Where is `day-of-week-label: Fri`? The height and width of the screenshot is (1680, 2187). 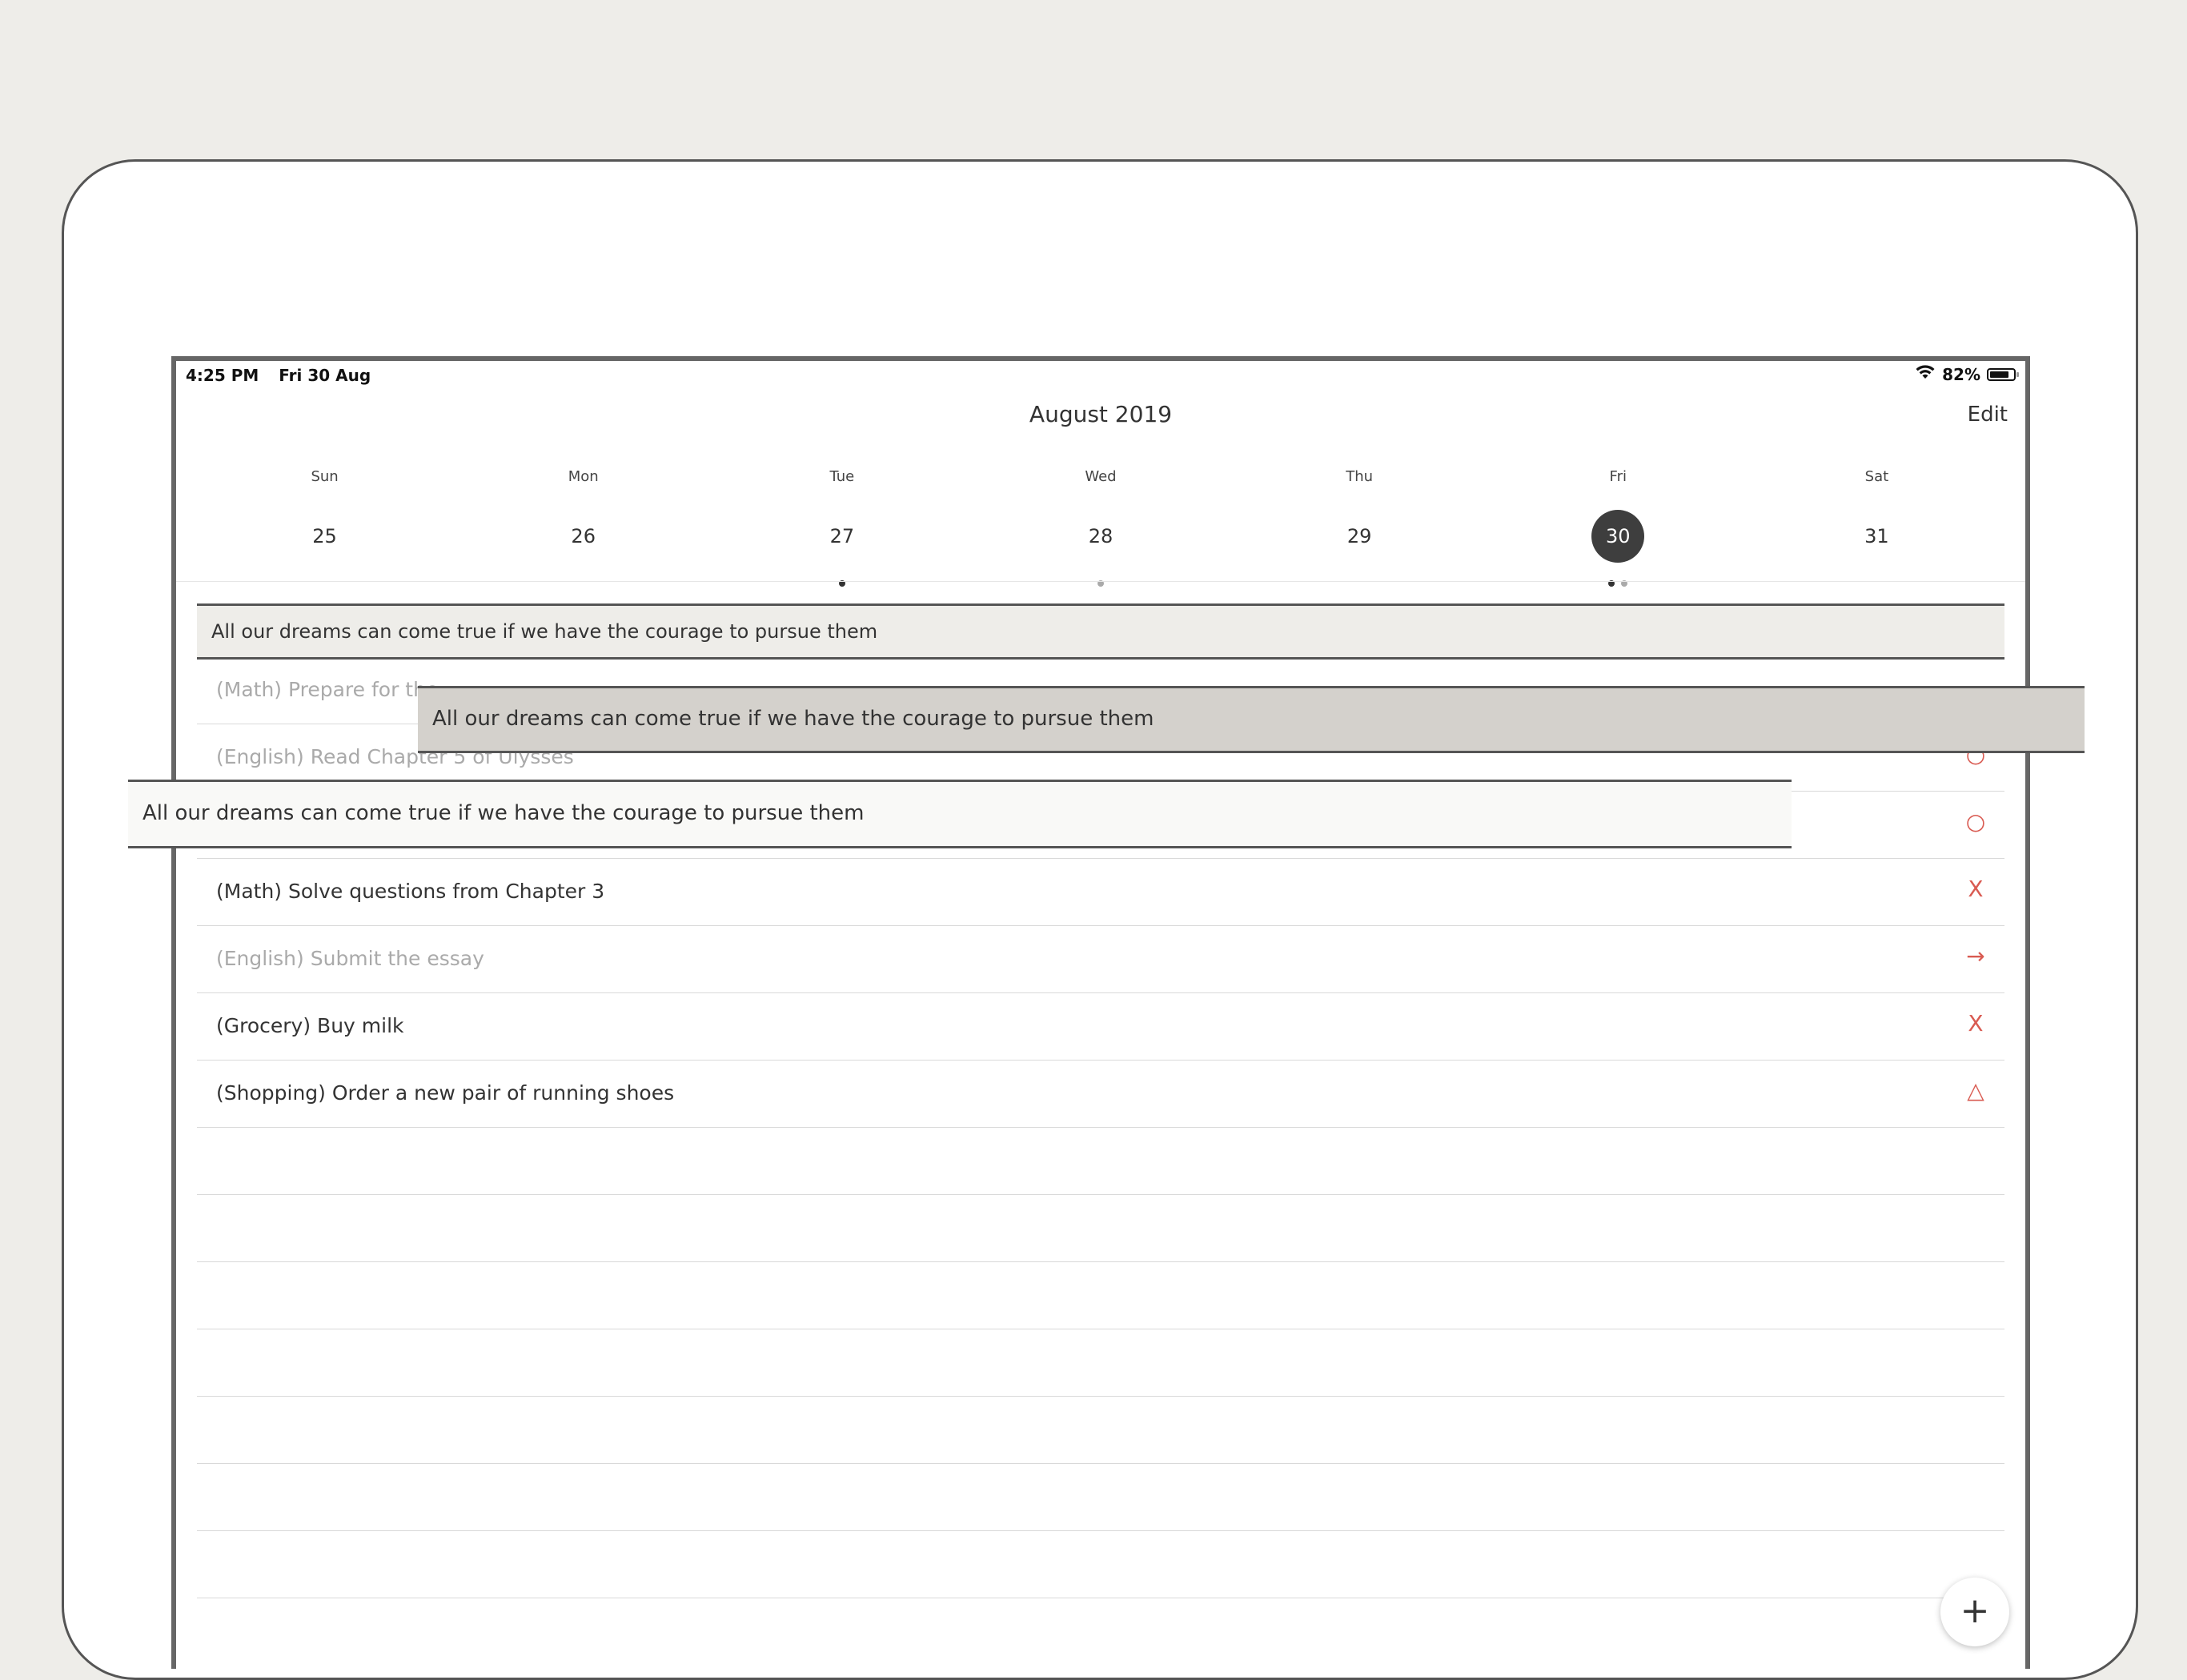 day-of-week-label: Fri is located at coordinates (1618, 477).